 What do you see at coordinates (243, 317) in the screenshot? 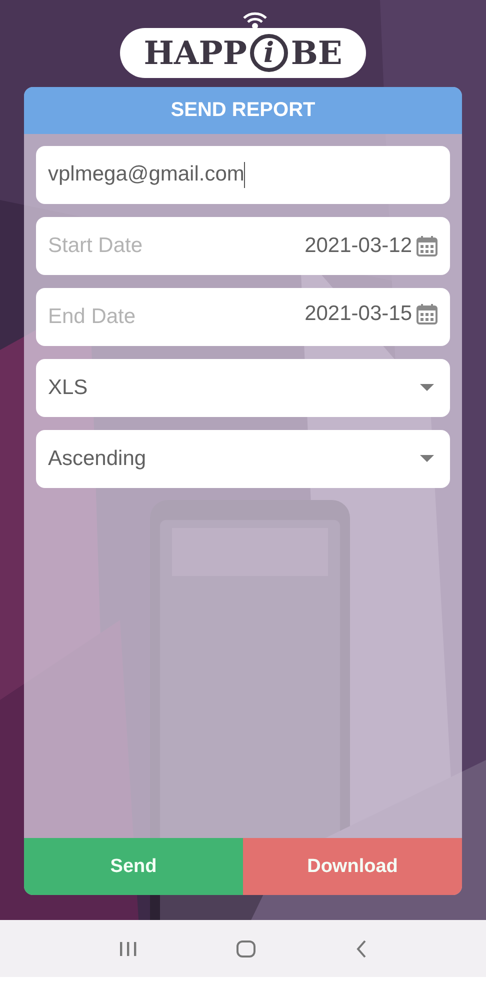
I see `date-field: End Date 2021-03-15` at bounding box center [243, 317].